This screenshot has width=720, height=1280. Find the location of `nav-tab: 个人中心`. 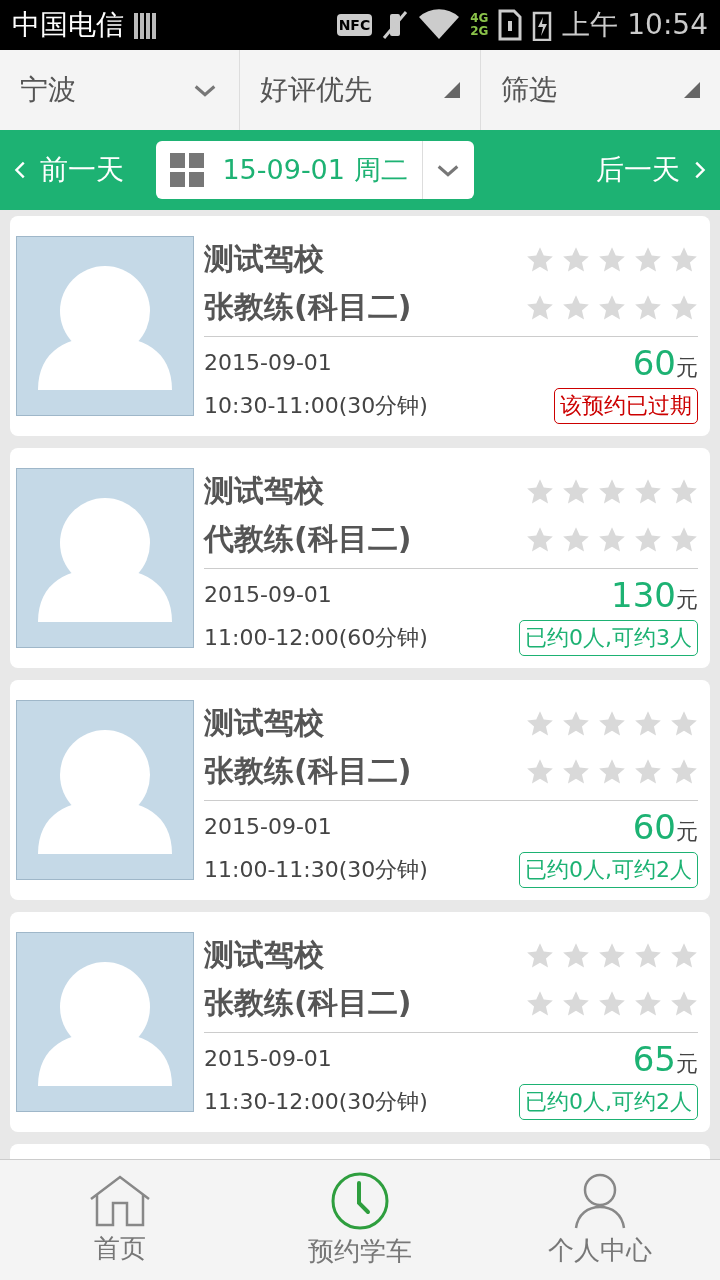

nav-tab: 个人中心 is located at coordinates (600, 1220).